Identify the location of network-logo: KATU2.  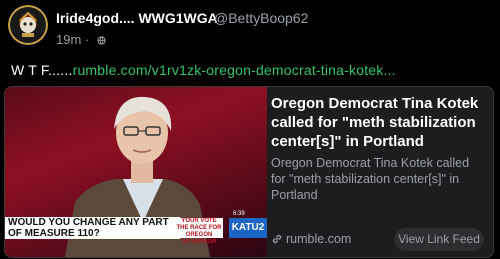
(248, 228).